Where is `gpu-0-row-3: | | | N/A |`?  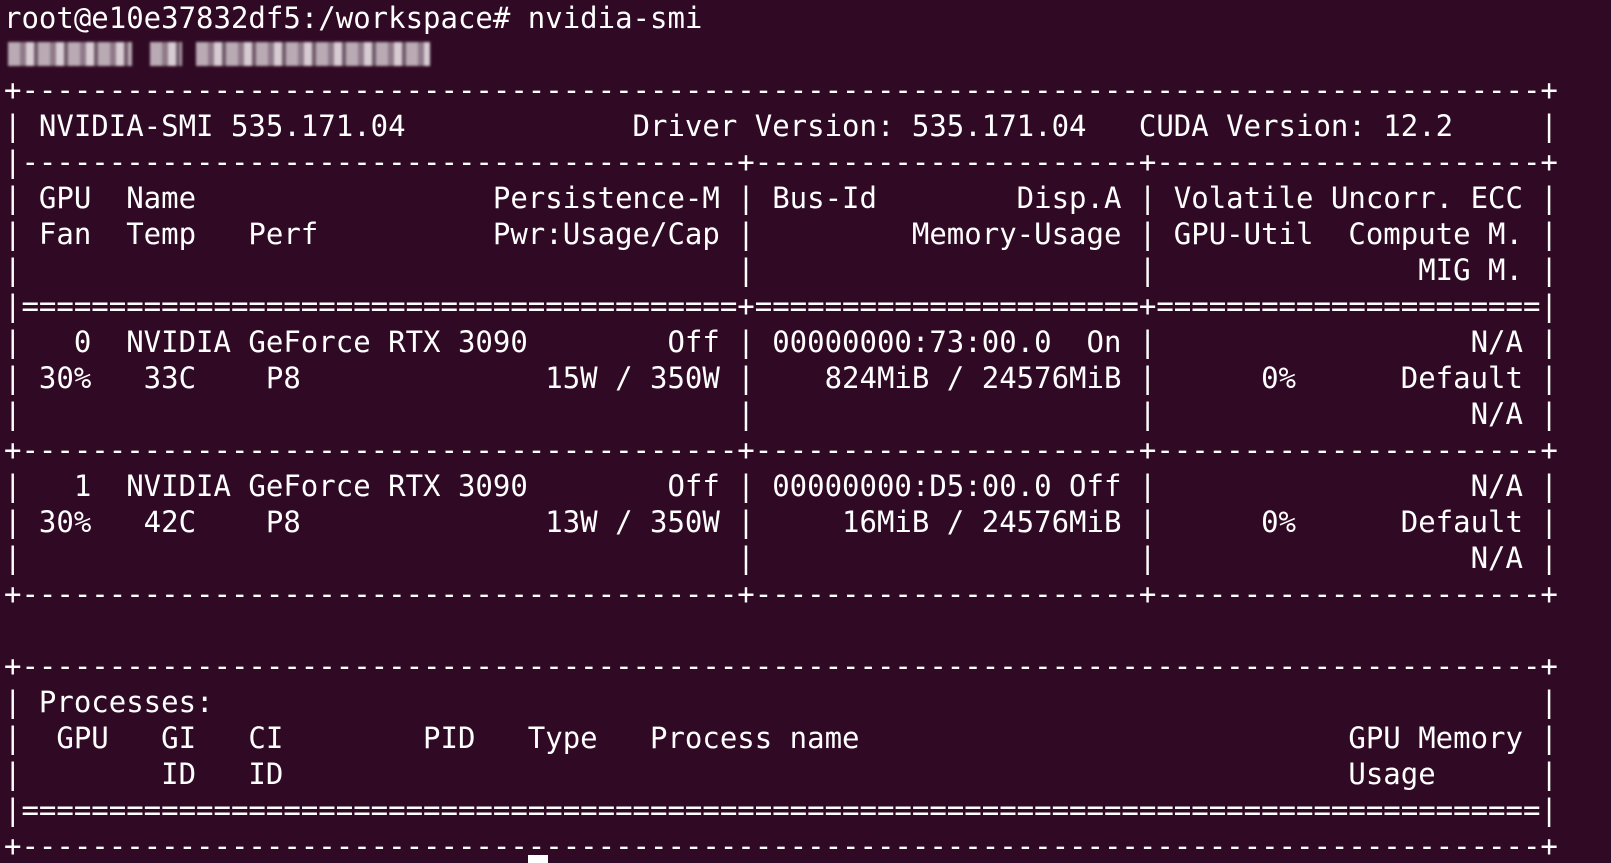 gpu-0-row-3: | | | N/A | is located at coordinates (781, 414).